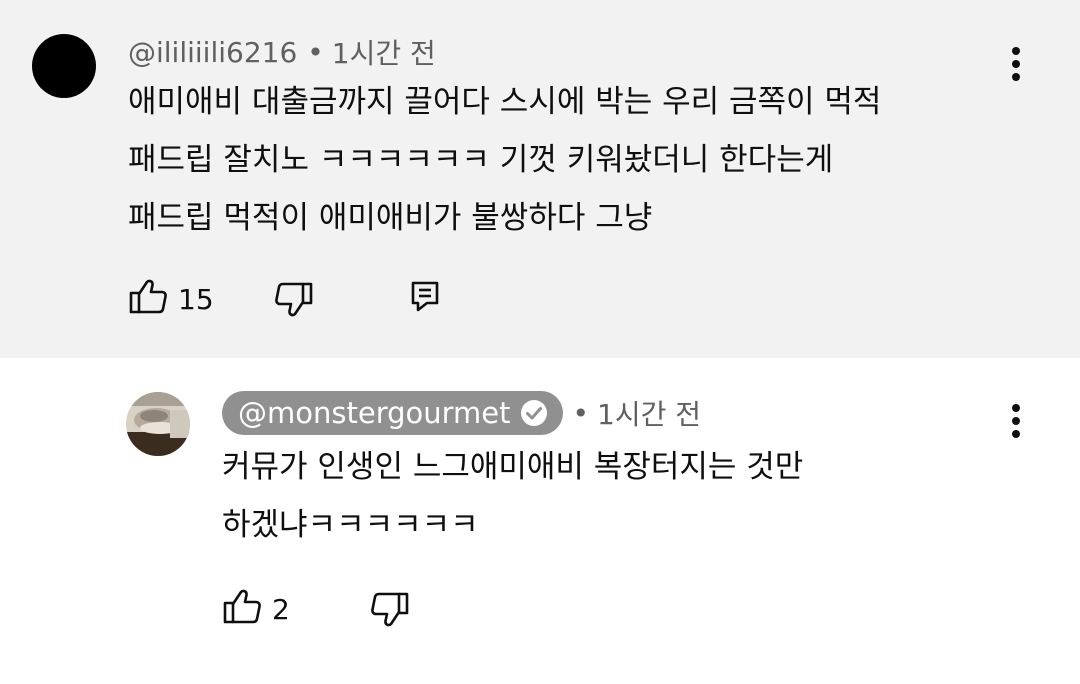  Describe the element at coordinates (534, 413) in the screenshot. I see `verified-check-icon` at that location.